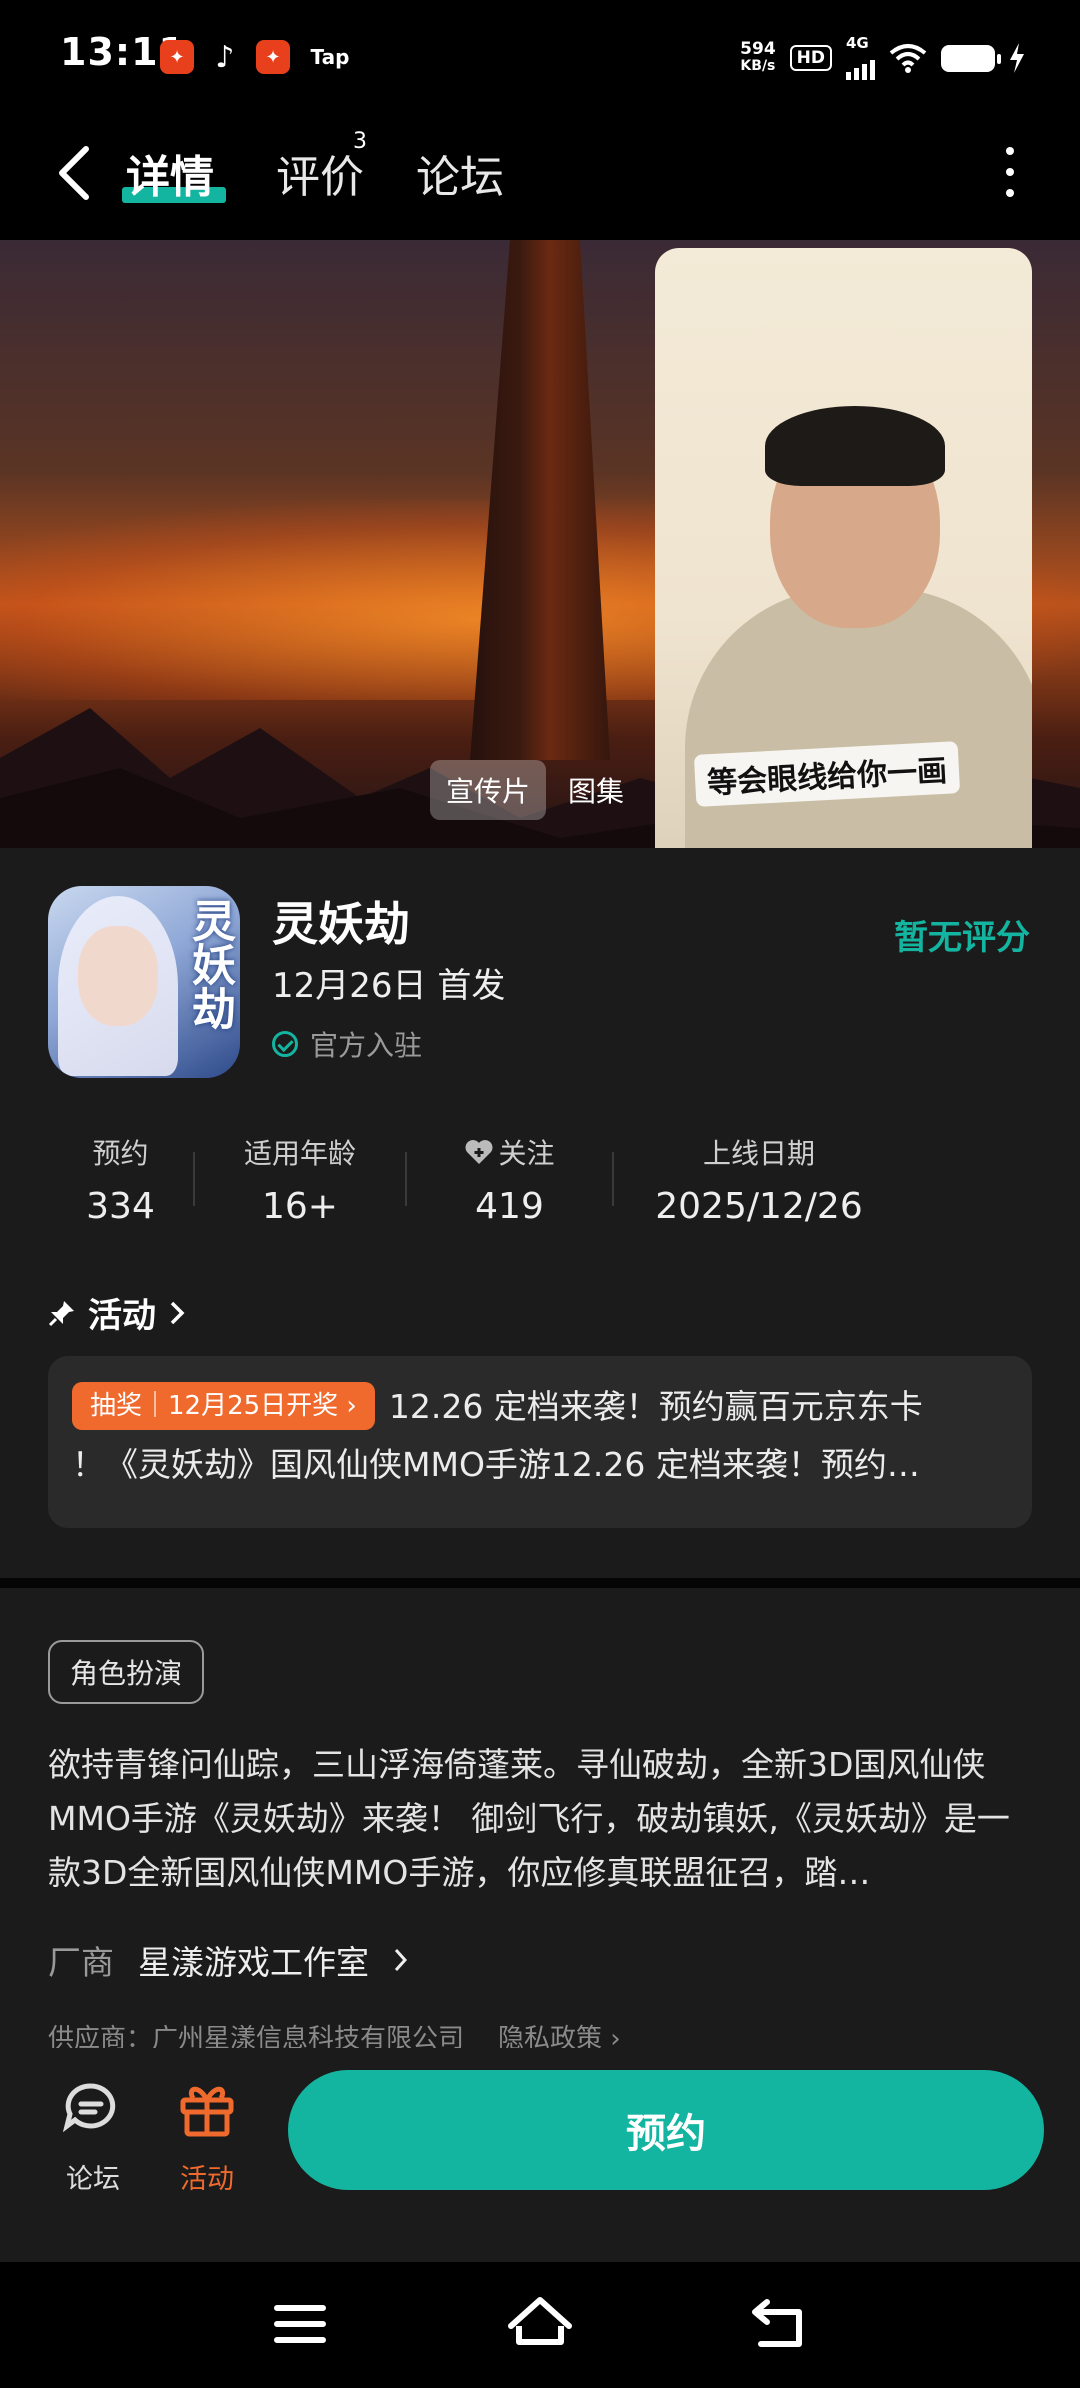  I want to click on home-icon, so click(540, 2324).